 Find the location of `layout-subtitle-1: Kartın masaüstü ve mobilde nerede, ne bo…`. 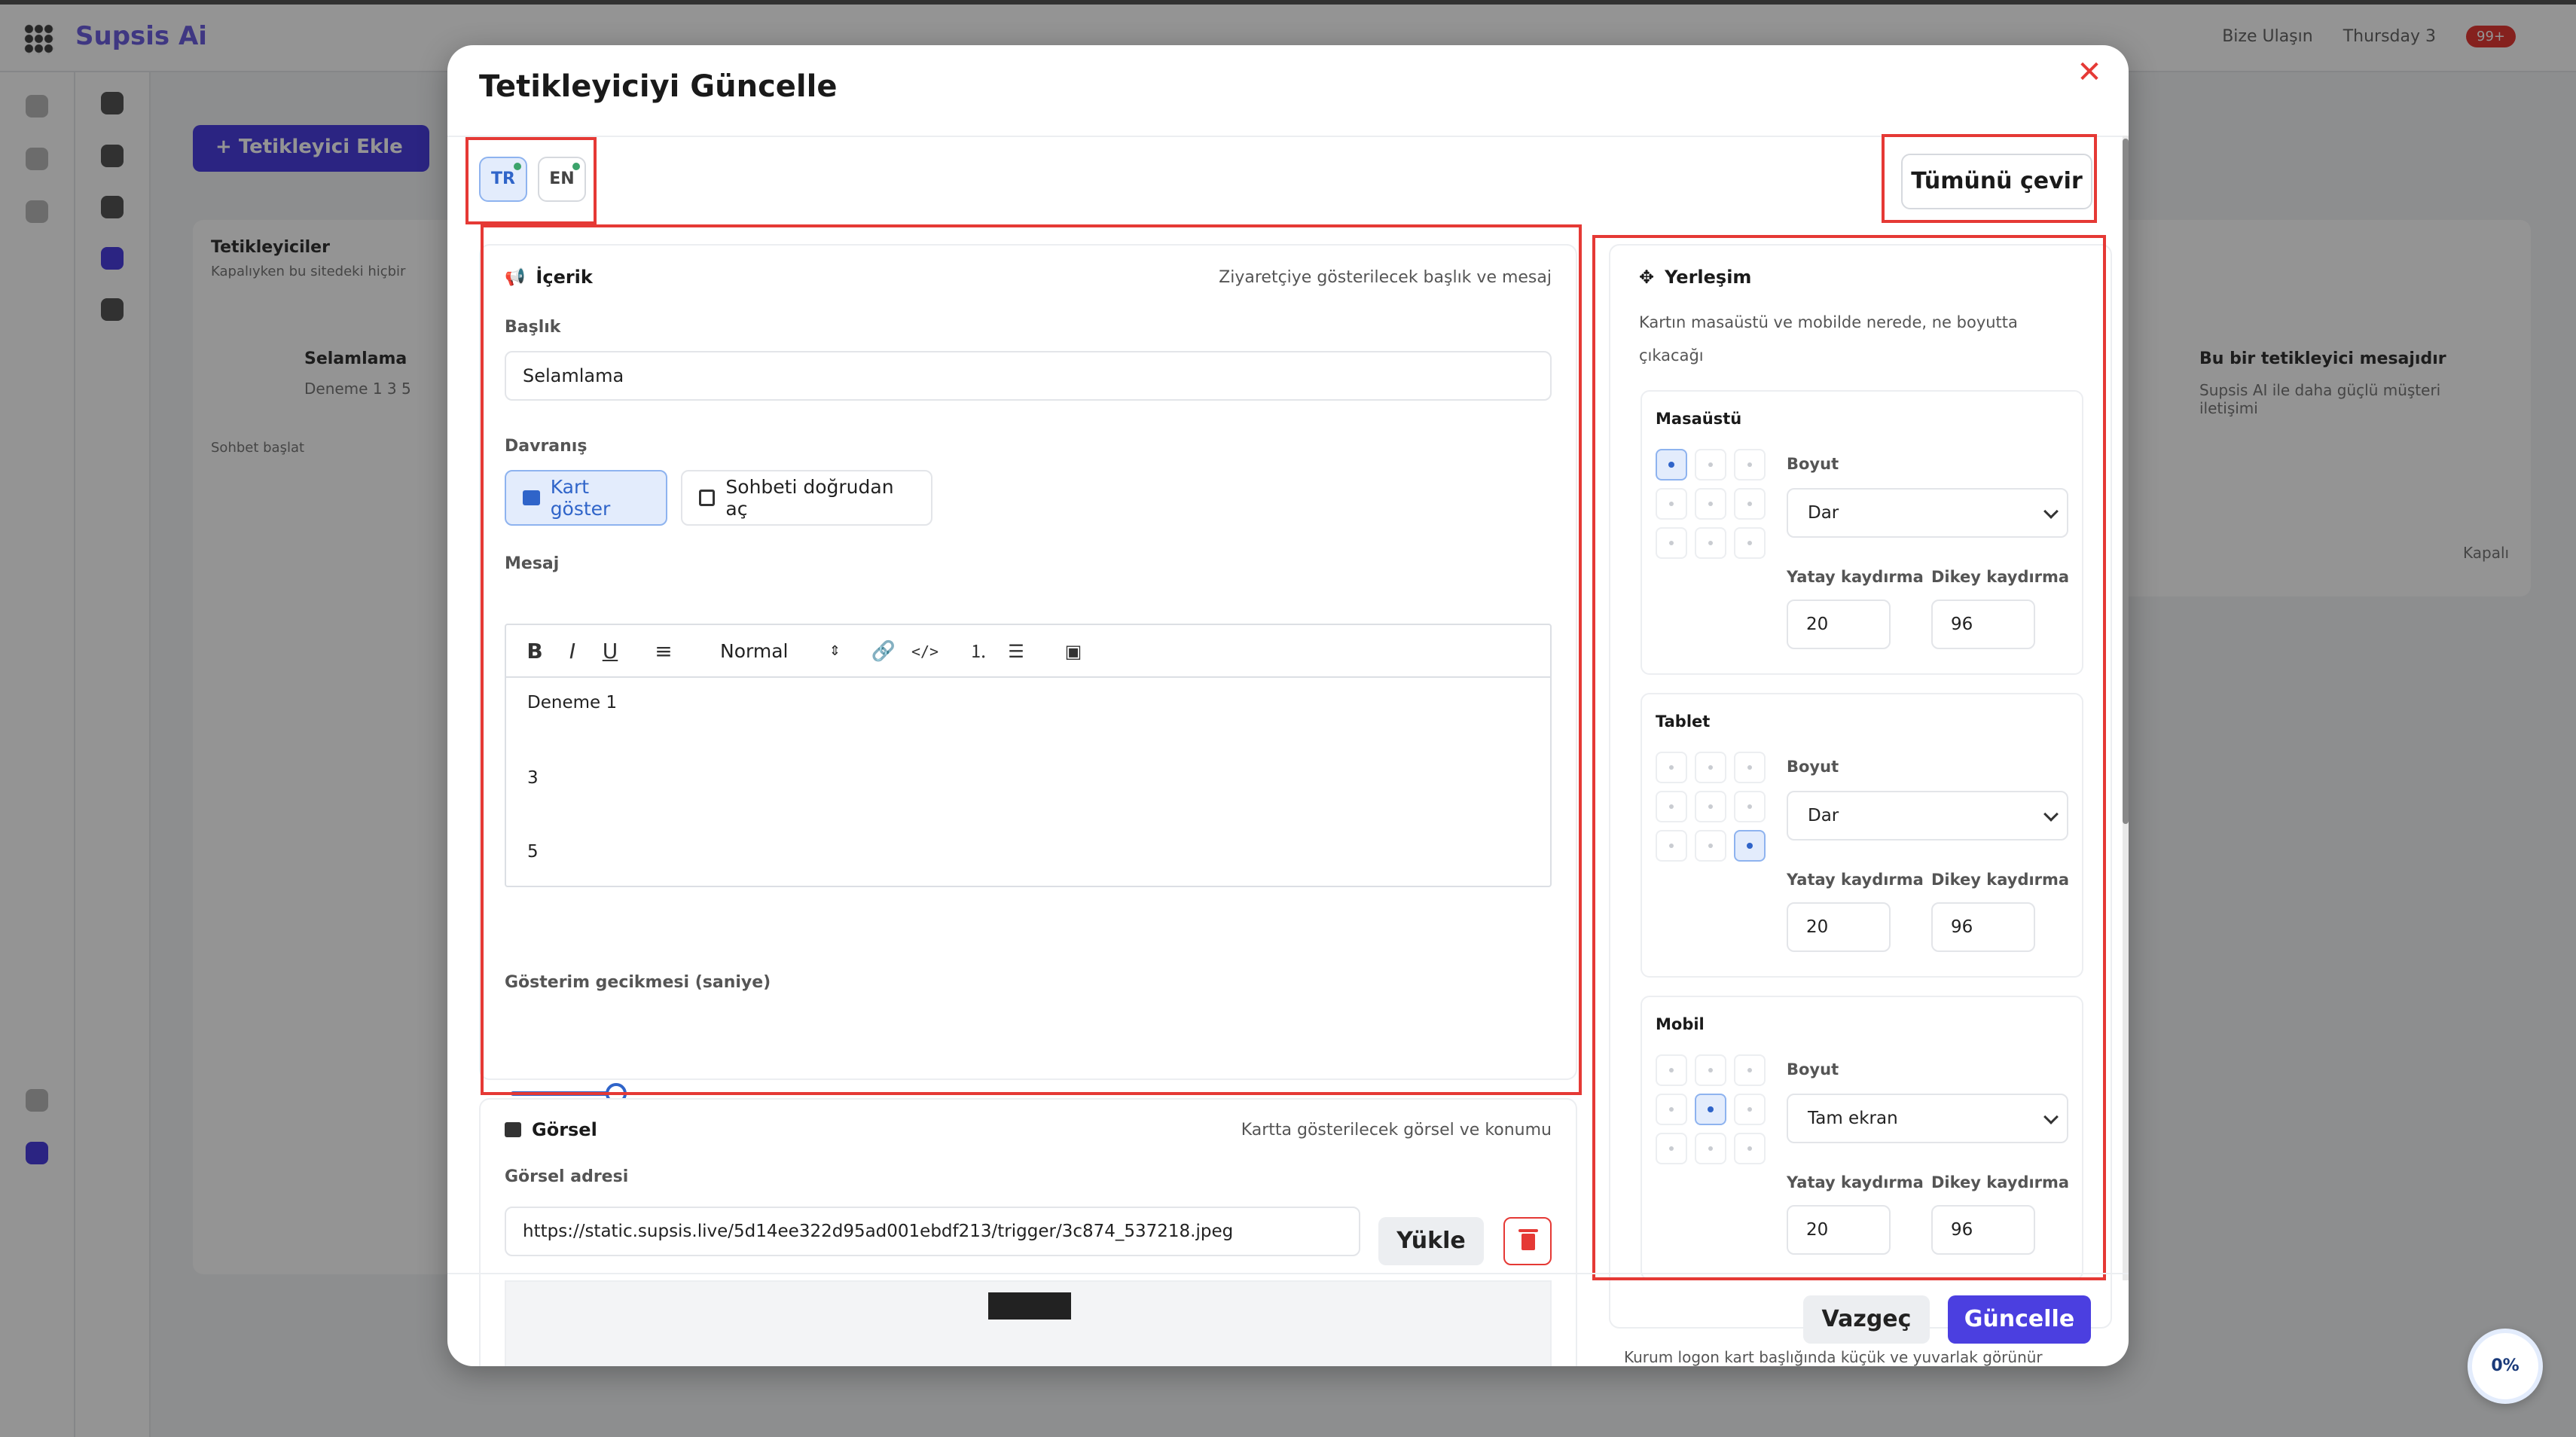

layout-subtitle-1: Kartın masaüstü ve mobilde nerede, ne bo… is located at coordinates (1829, 322).